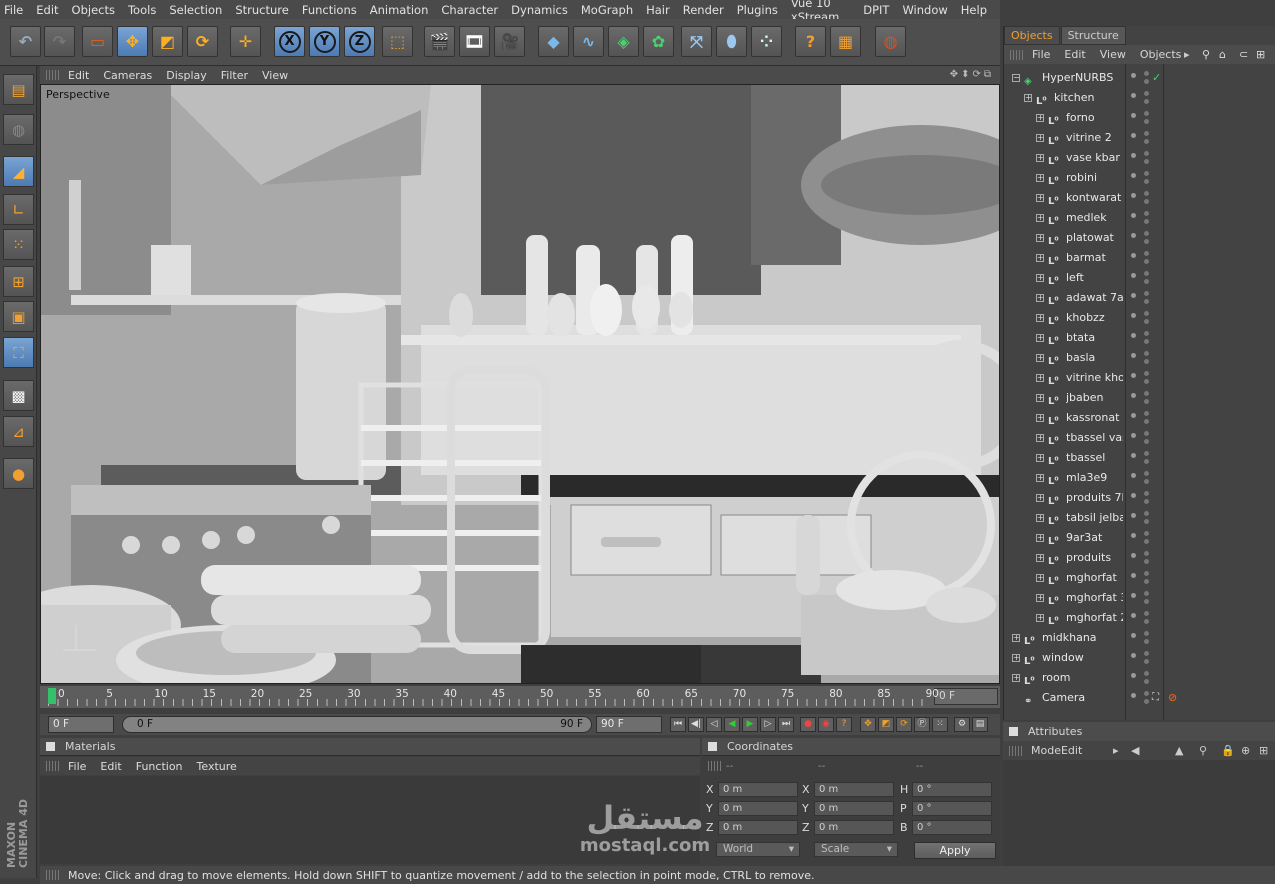  What do you see at coordinates (955, 850) in the screenshot?
I see `apply-button: Apply` at bounding box center [955, 850].